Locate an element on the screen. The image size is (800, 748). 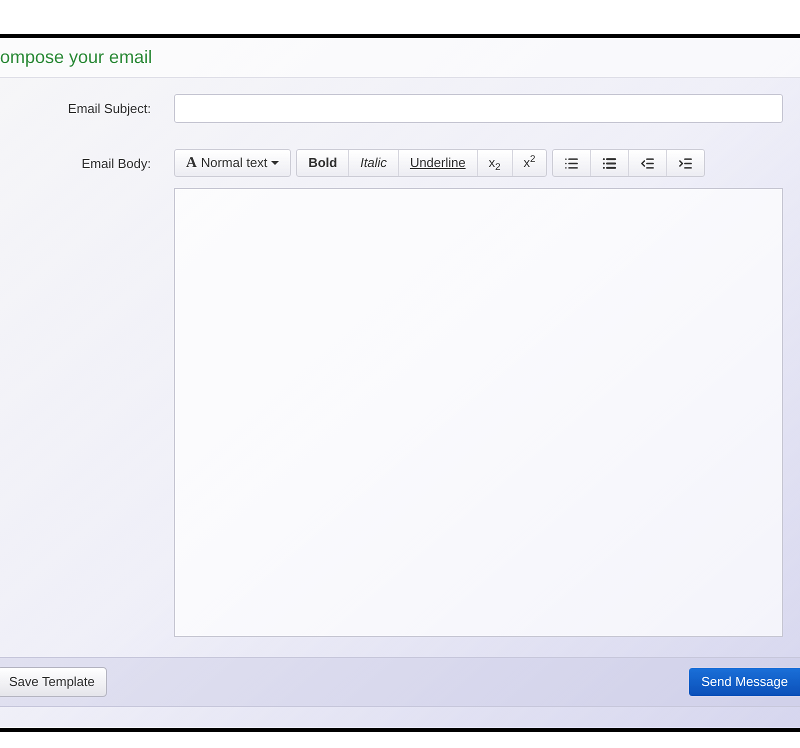
text-style-dropdown: A Normal text is located at coordinates (232, 163).